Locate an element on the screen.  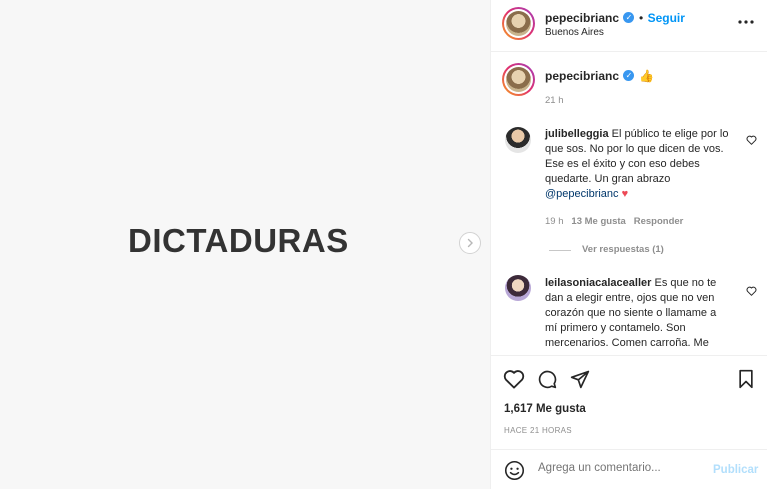
comment-icon is located at coordinates (547, 379).